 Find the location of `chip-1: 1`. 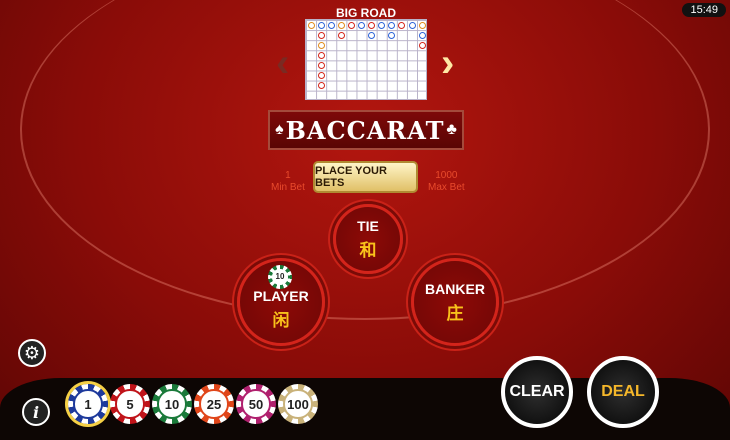

chip-1: 1 is located at coordinates (88, 404).